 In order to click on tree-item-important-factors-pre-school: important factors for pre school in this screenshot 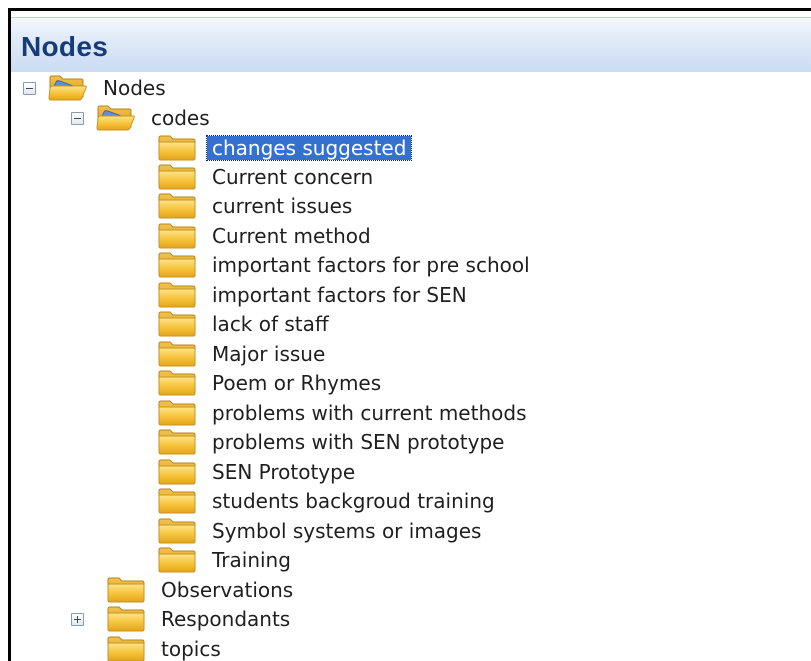, I will do `click(361, 265)`.